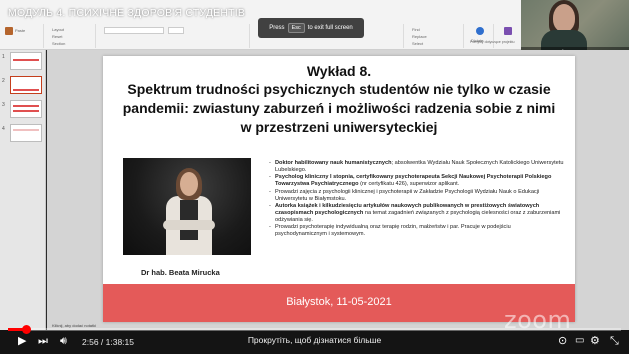  What do you see at coordinates (508, 31) in the screenshot?
I see `designer-icon` at bounding box center [508, 31].